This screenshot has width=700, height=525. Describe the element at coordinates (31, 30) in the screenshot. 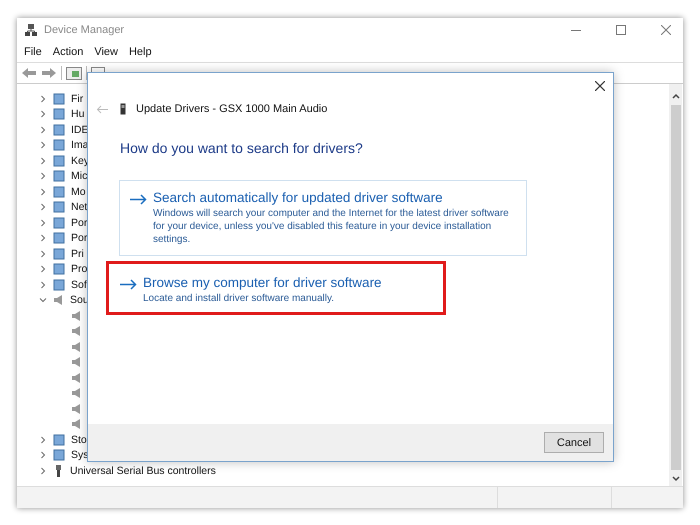

I see `device-manager-icon` at that location.